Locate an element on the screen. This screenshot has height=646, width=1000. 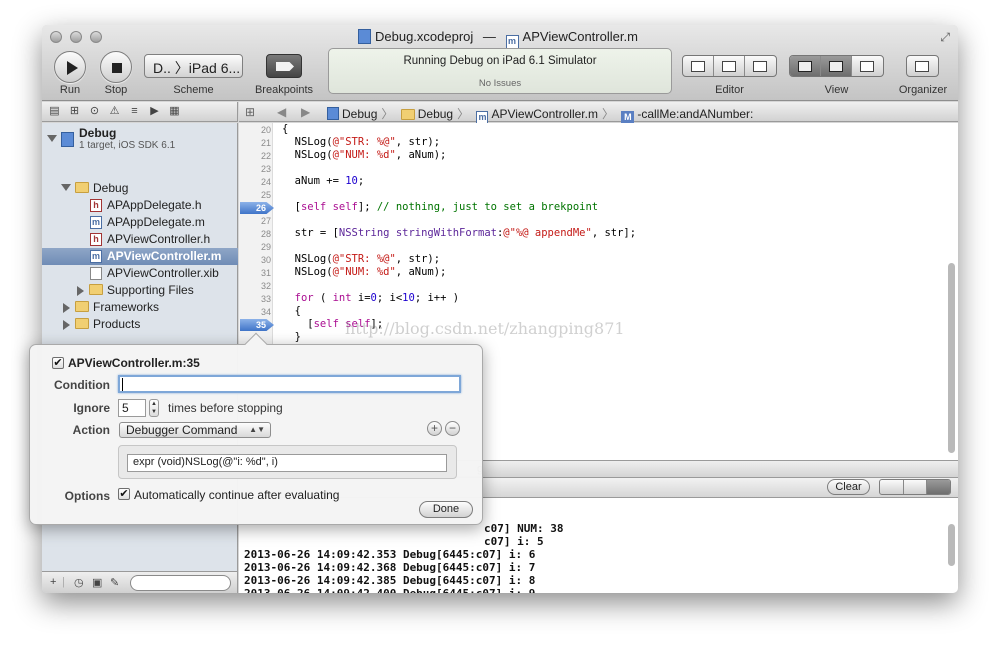
clear-console-button: Clear is located at coordinates (848, 487).